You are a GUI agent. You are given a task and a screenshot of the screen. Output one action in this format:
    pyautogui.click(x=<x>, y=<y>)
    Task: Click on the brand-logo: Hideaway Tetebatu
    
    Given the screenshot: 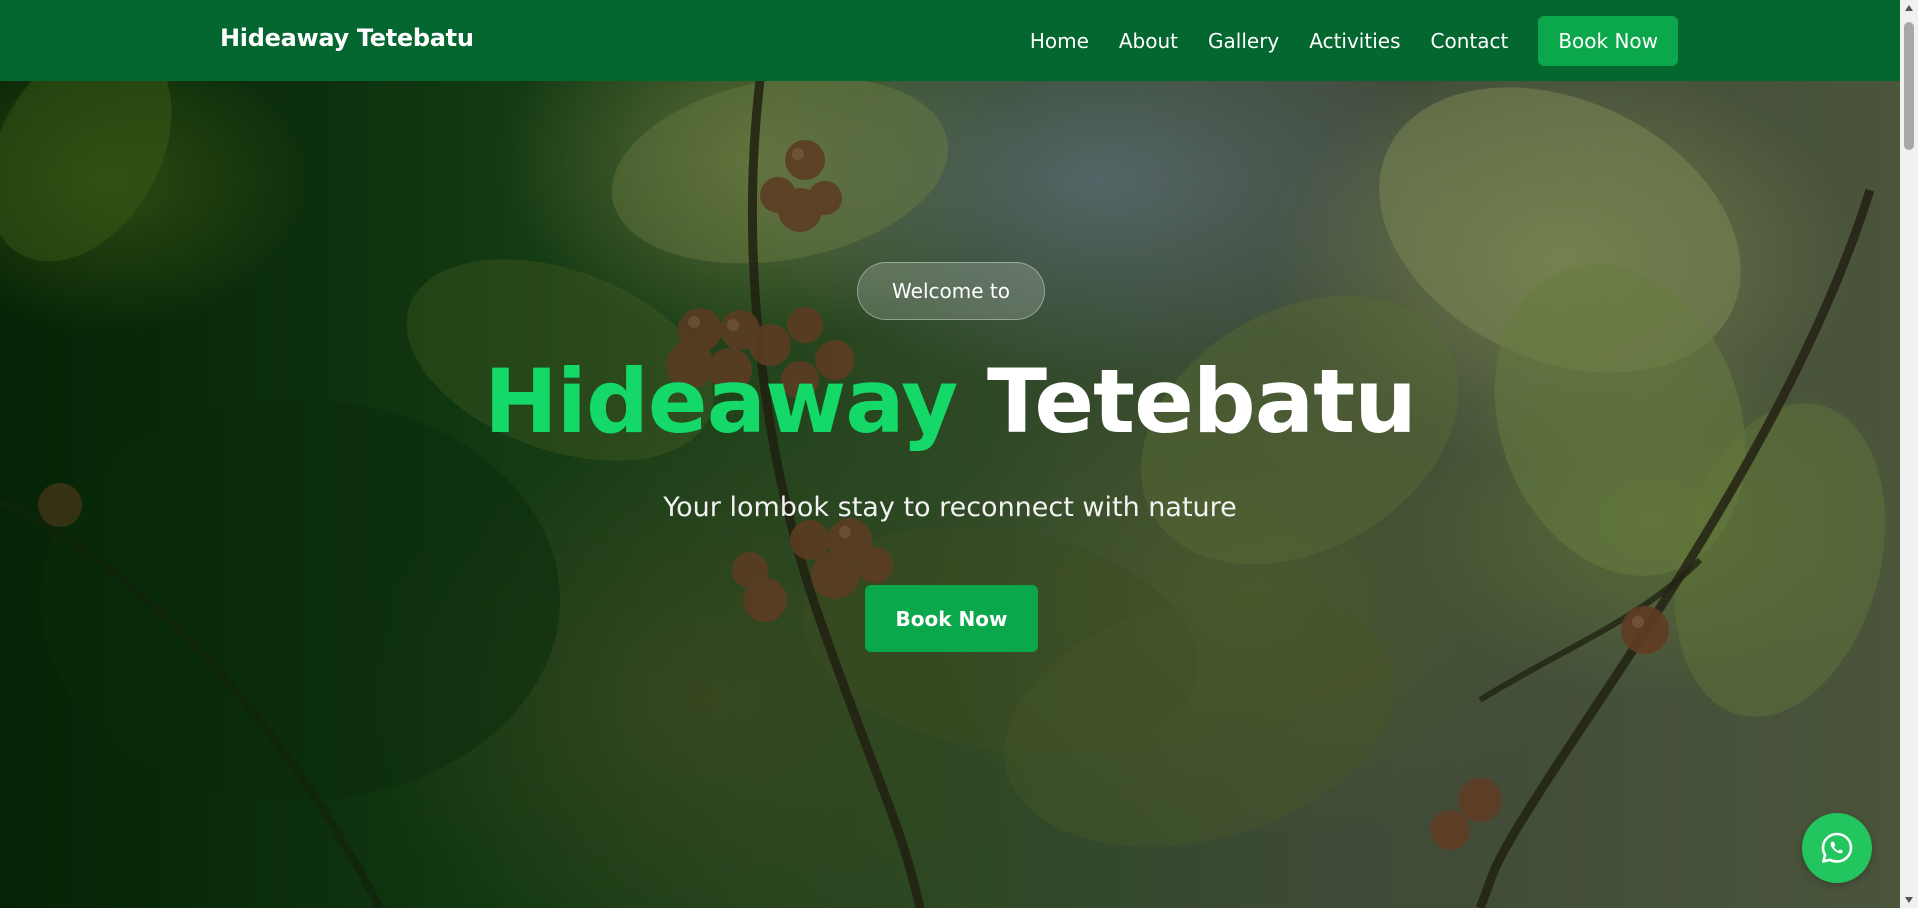 What is the action you would take?
    pyautogui.click(x=347, y=38)
    